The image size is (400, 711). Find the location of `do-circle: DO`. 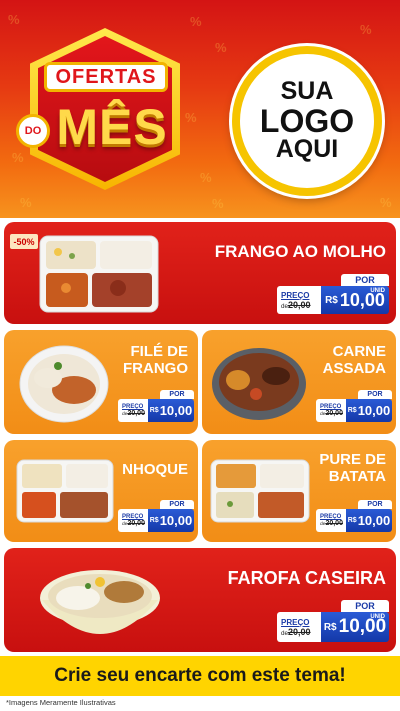

do-circle: DO is located at coordinates (33, 131).